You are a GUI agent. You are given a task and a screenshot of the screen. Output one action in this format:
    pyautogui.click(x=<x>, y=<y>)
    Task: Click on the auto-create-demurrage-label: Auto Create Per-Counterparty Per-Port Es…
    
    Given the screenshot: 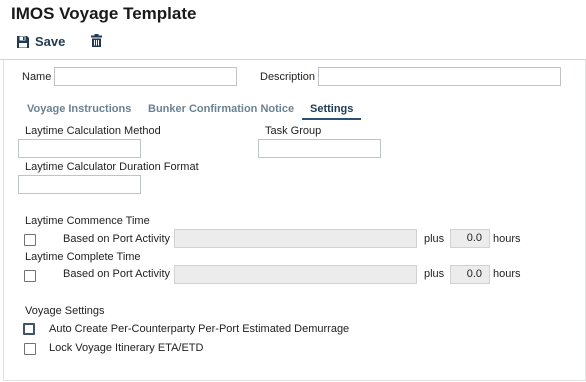 What is the action you would take?
    pyautogui.click(x=199, y=329)
    